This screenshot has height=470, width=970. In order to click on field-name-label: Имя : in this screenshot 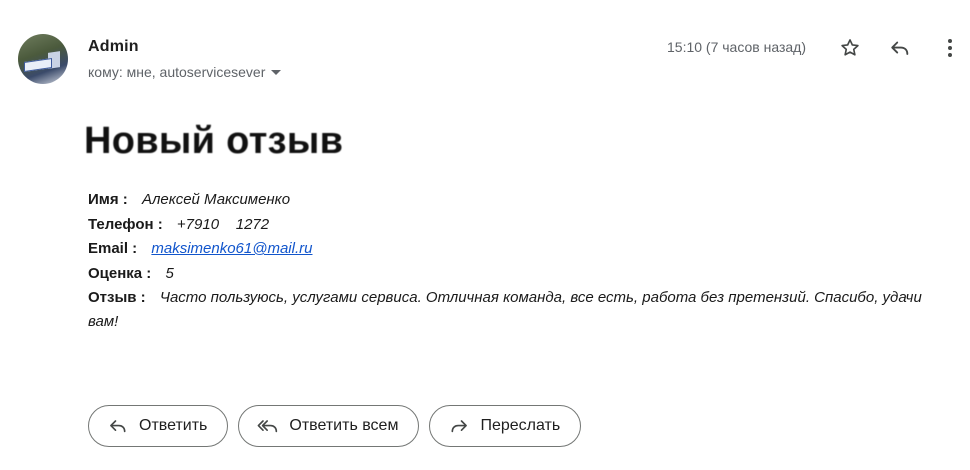, I will do `click(108, 199)`.